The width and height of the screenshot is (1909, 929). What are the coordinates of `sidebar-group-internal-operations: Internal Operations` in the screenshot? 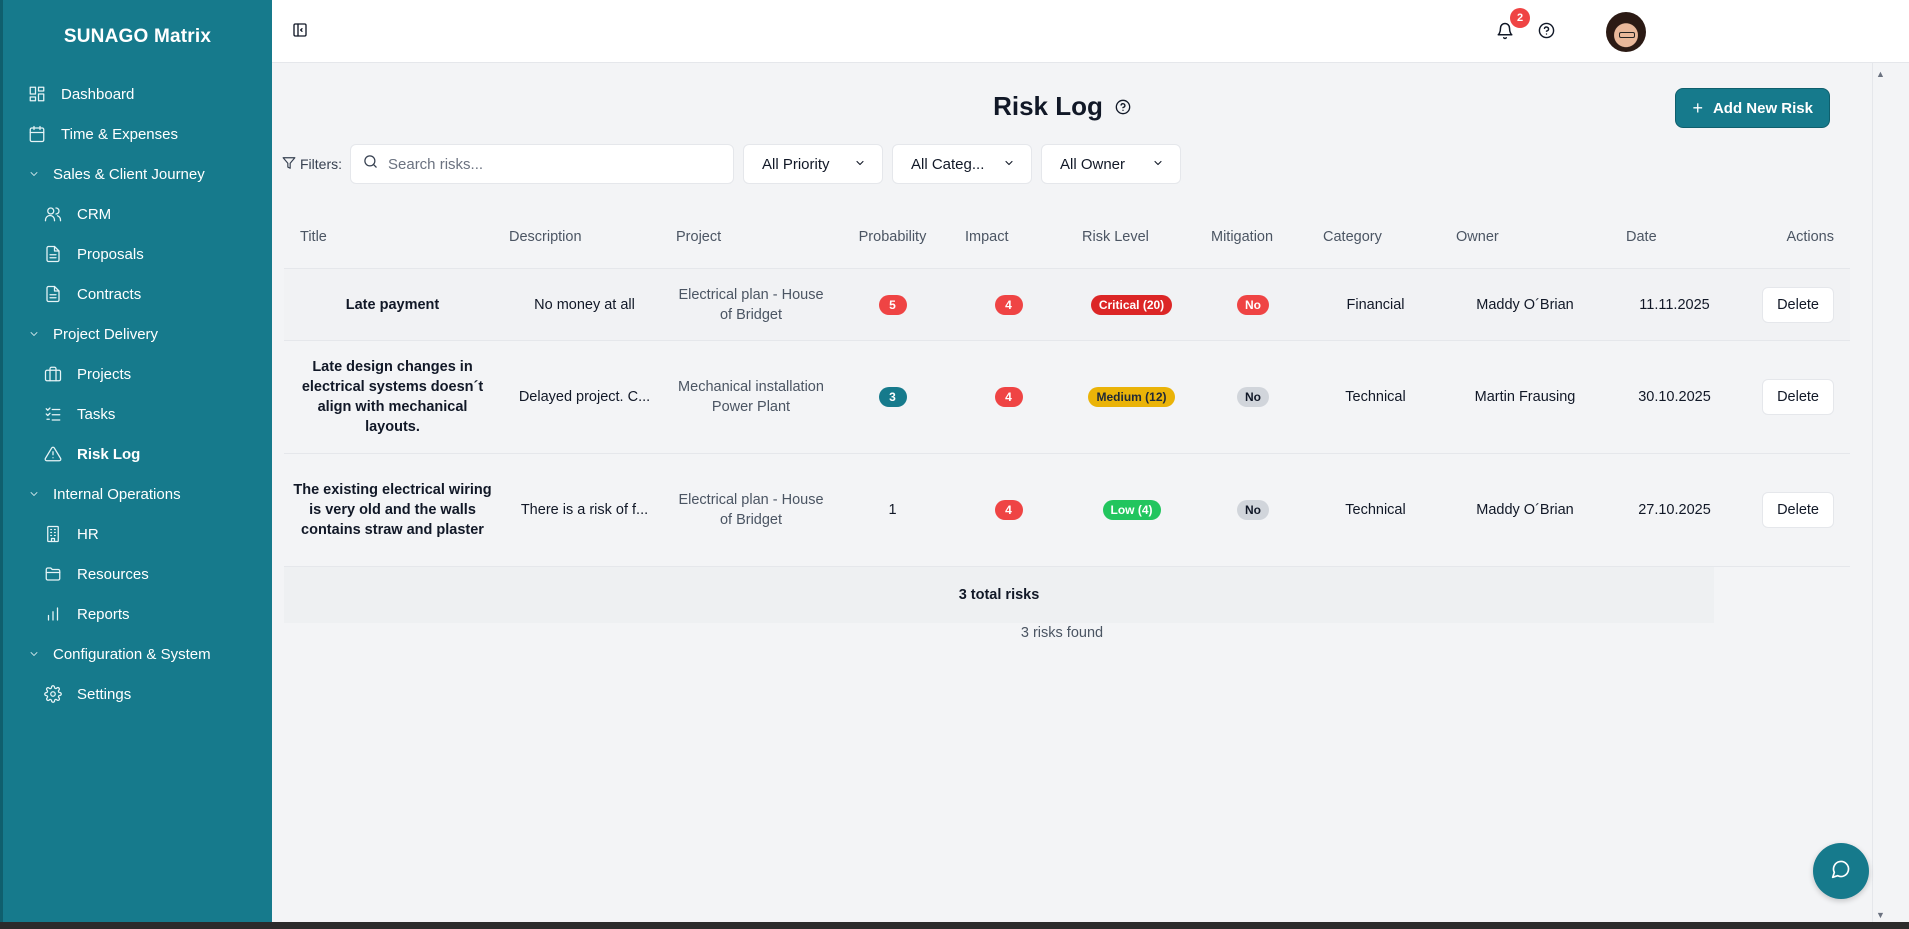 It's located at (137, 494).